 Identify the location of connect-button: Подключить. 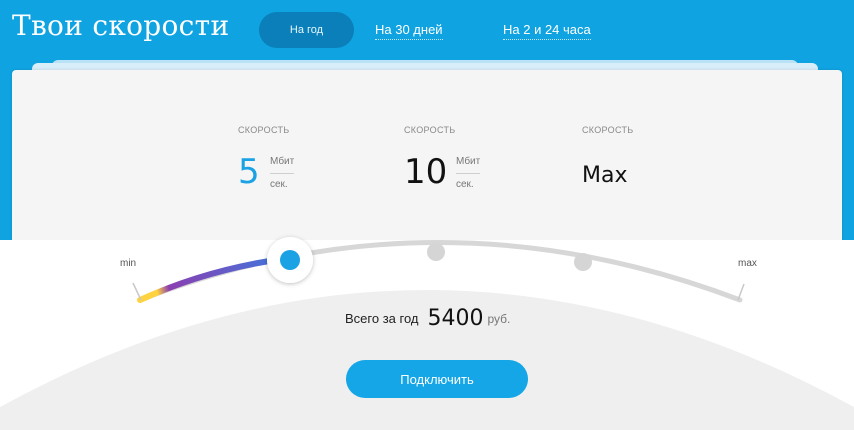
(437, 379).